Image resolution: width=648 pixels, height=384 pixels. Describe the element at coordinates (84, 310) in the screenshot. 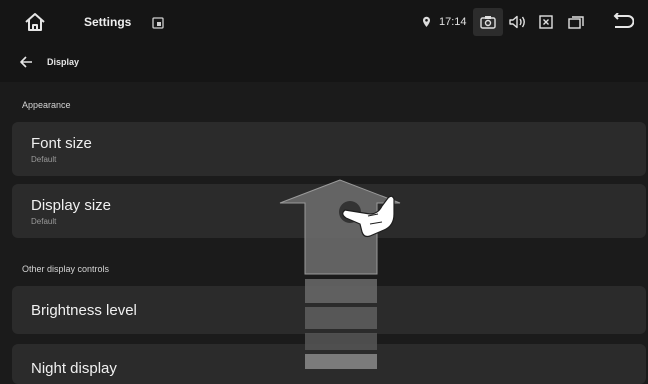

I see `setting-title: Brightness level` at that location.